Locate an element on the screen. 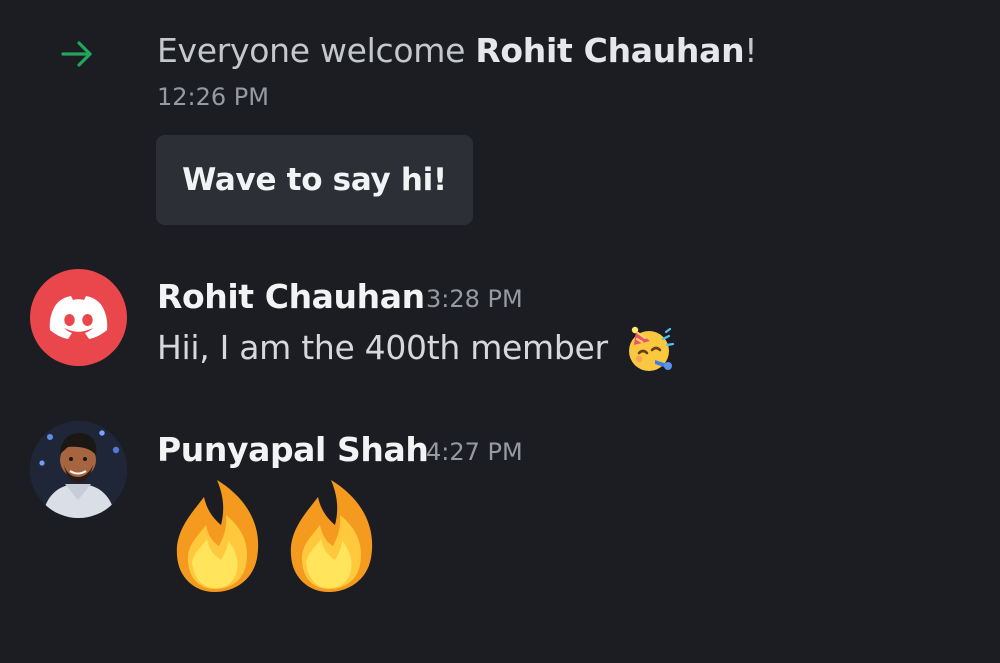 The image size is (1000, 663). system-message-suffix: ! is located at coordinates (751, 50).